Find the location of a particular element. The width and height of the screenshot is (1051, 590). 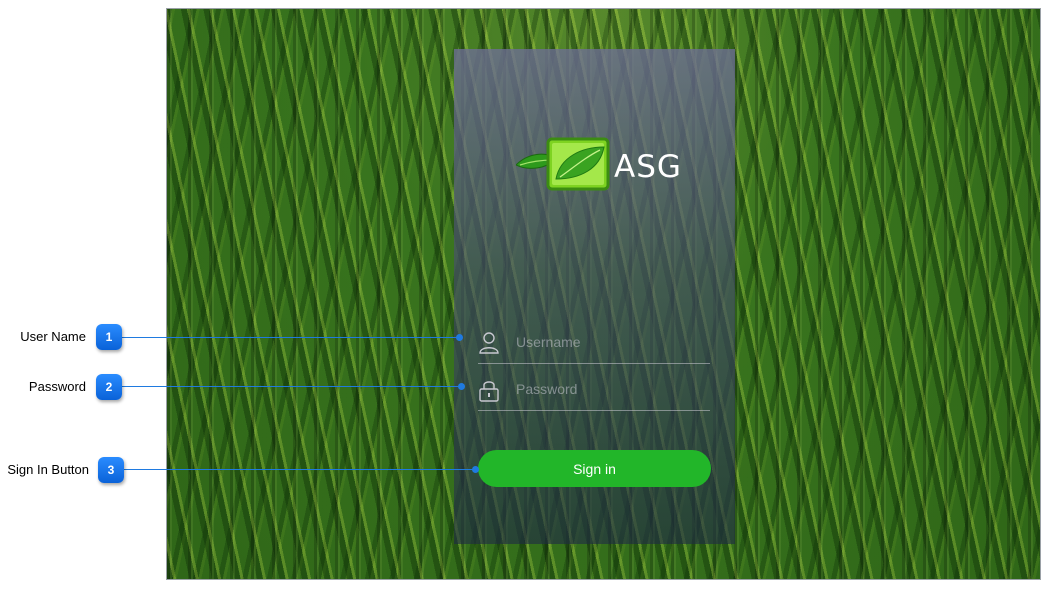

callout-label-password: Password is located at coordinates (57, 386).